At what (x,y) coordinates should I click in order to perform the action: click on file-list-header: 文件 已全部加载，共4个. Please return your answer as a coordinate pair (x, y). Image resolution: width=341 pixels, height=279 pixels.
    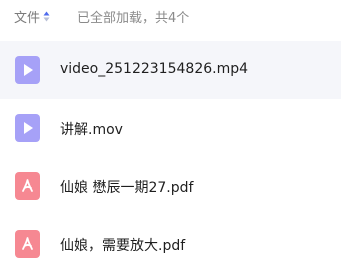
    Looking at the image, I should click on (170, 17).